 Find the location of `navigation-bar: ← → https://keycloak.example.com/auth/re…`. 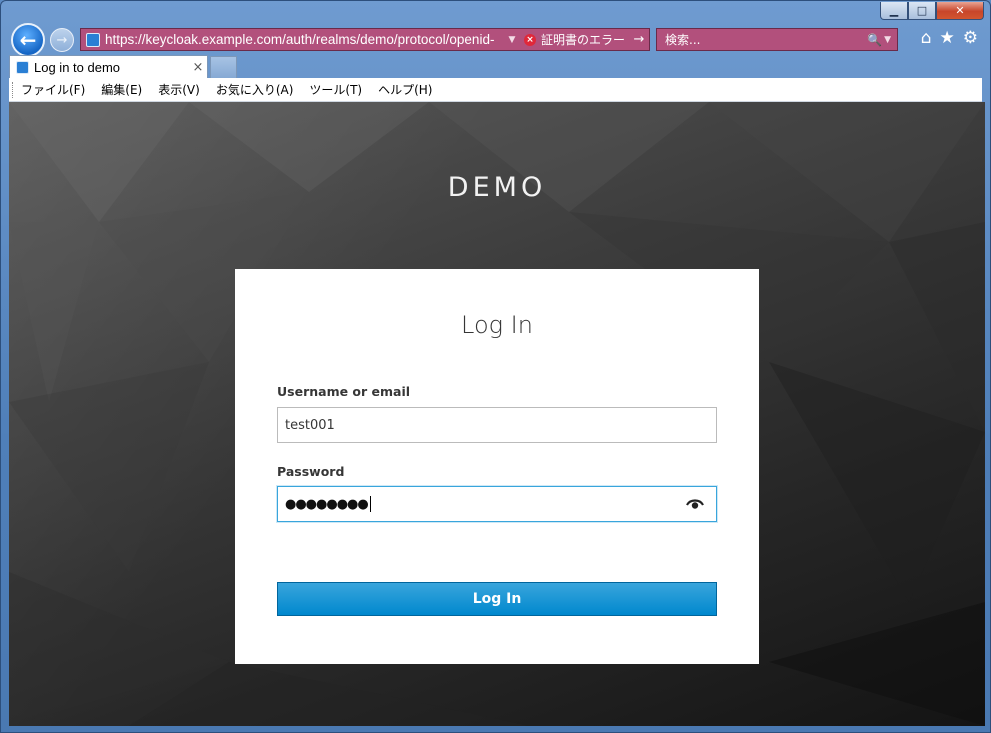

navigation-bar: ← → https://keycloak.example.com/auth/re… is located at coordinates (495, 40).